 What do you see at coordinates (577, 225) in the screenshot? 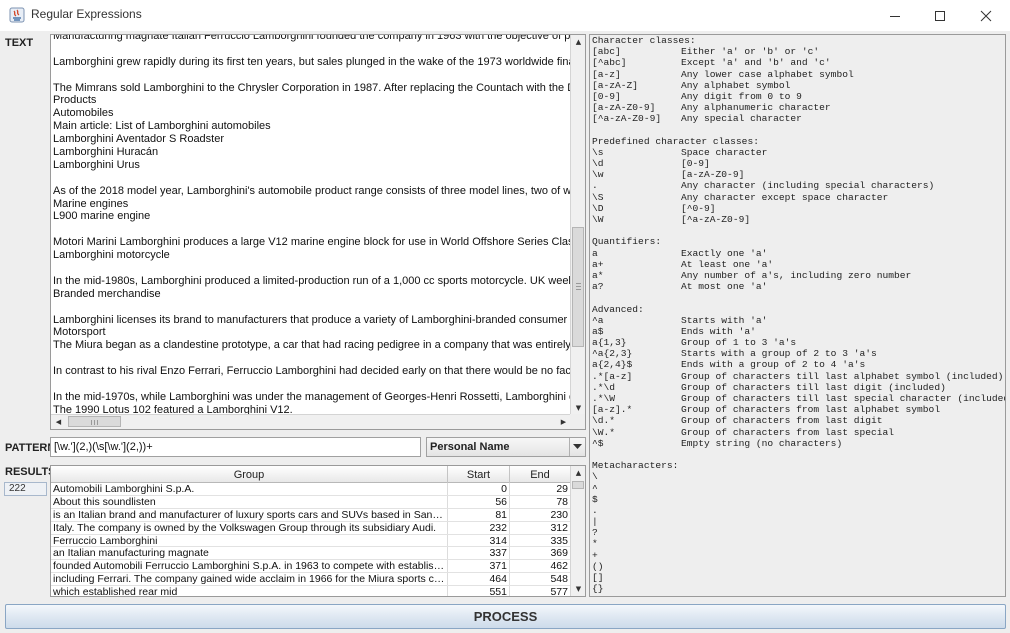
I see `text-vertical-scrollbar: ▲ ▼` at bounding box center [577, 225].